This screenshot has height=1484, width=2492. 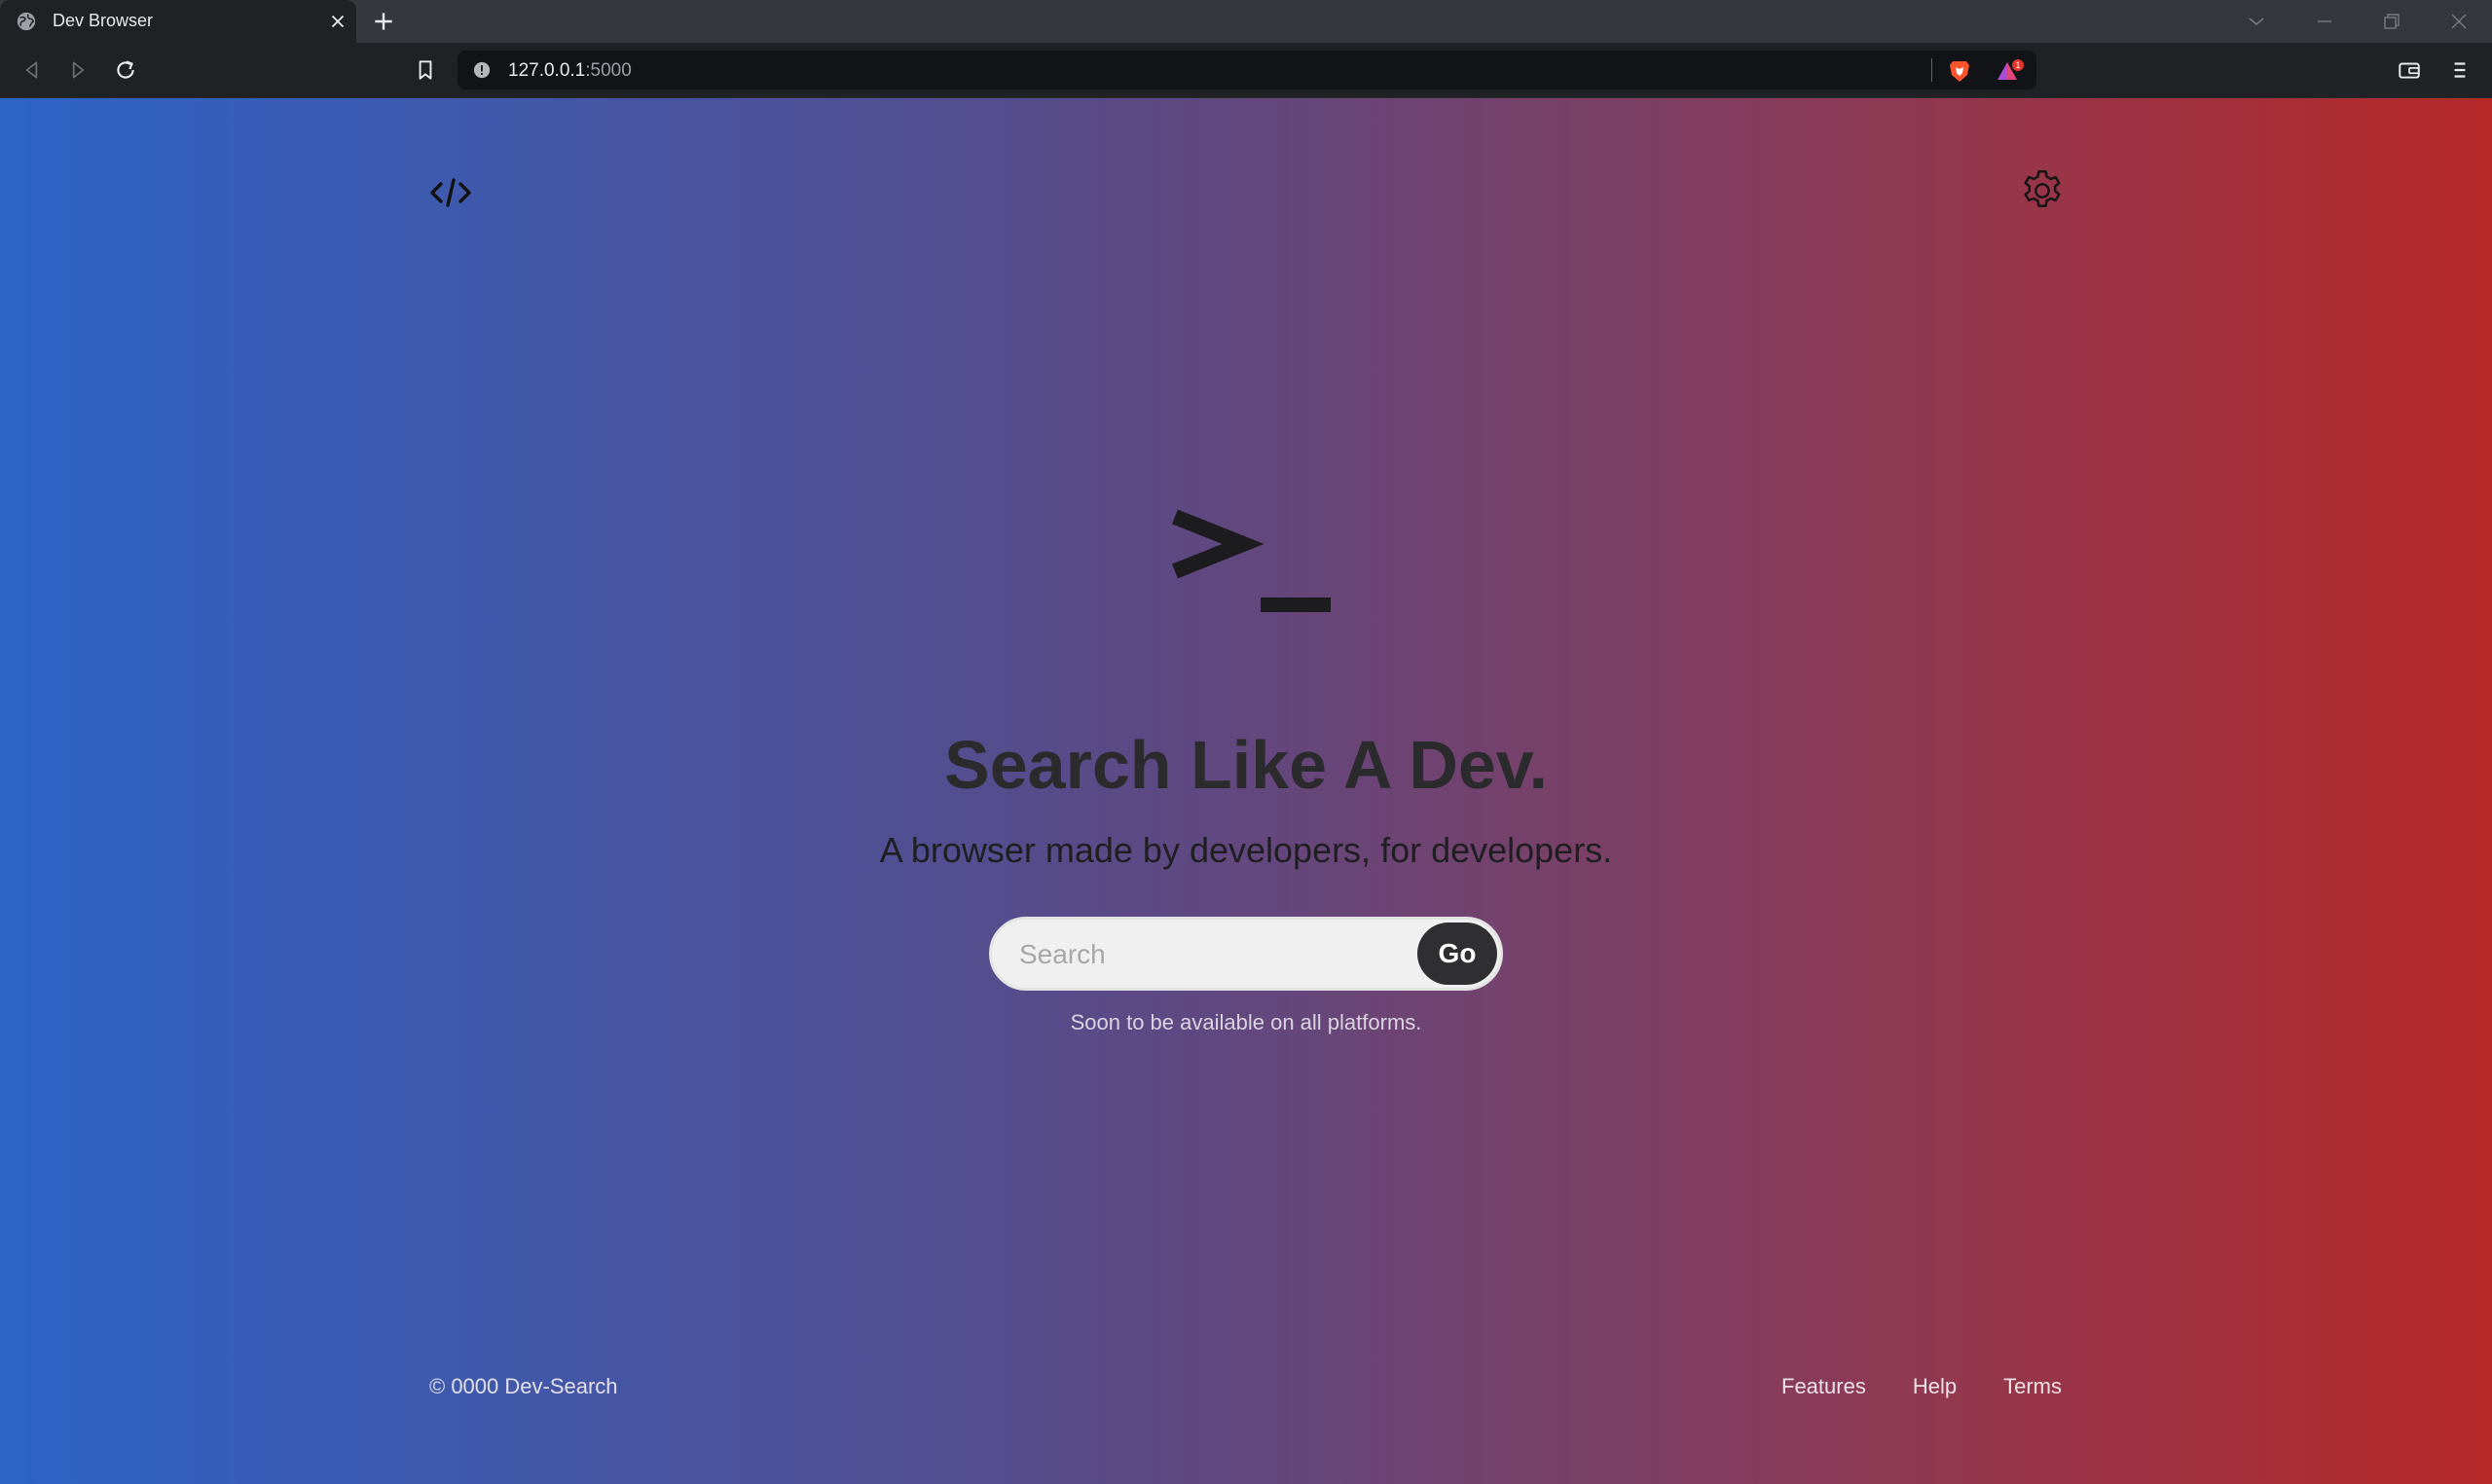 What do you see at coordinates (1935, 1386) in the screenshot?
I see `footer-link-help: Help` at bounding box center [1935, 1386].